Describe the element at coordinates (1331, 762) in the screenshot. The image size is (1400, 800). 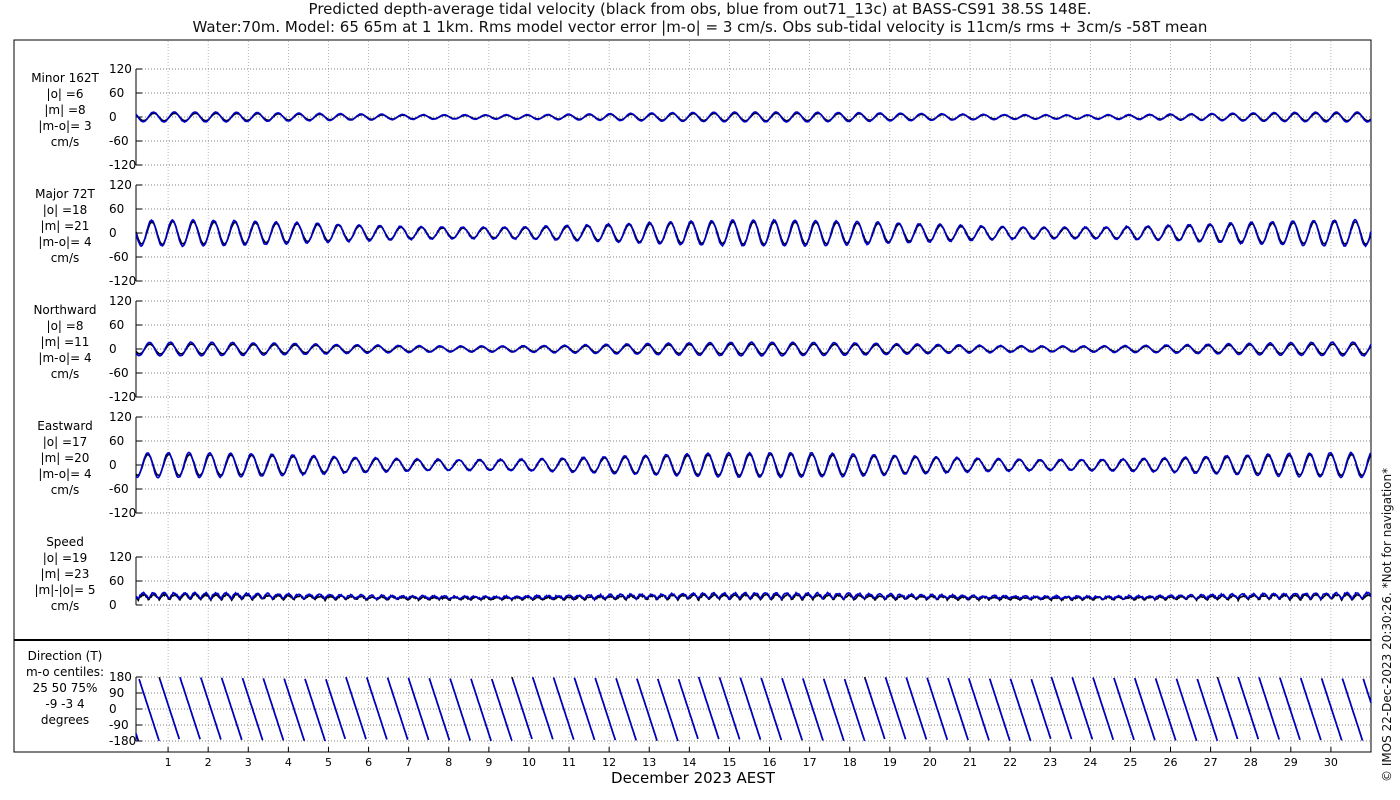
I see `x-tick-label: 30` at that location.